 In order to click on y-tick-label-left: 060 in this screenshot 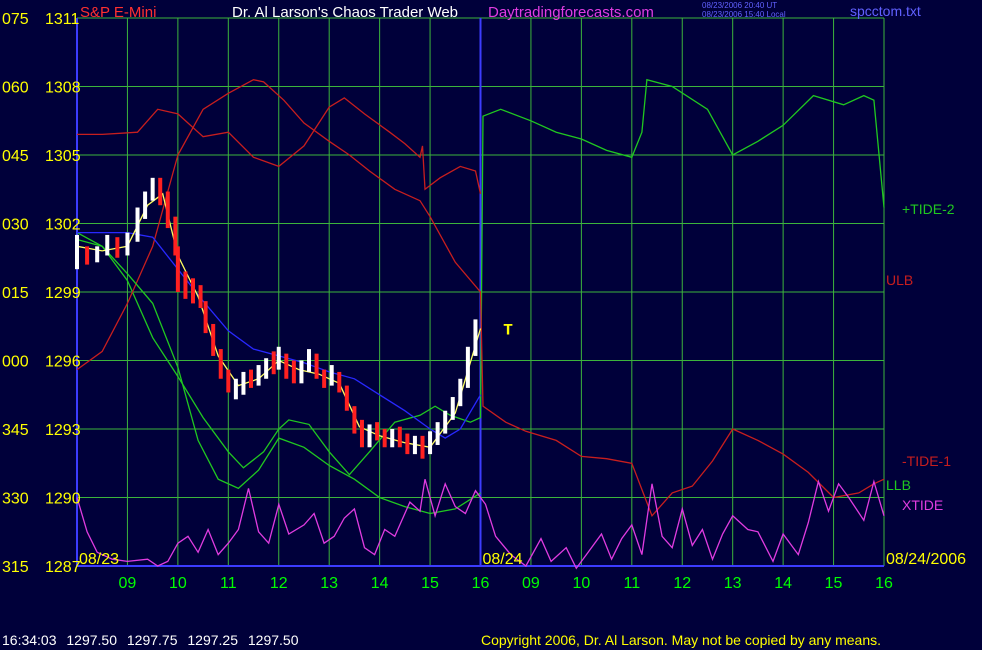, I will do `click(15, 88)`.